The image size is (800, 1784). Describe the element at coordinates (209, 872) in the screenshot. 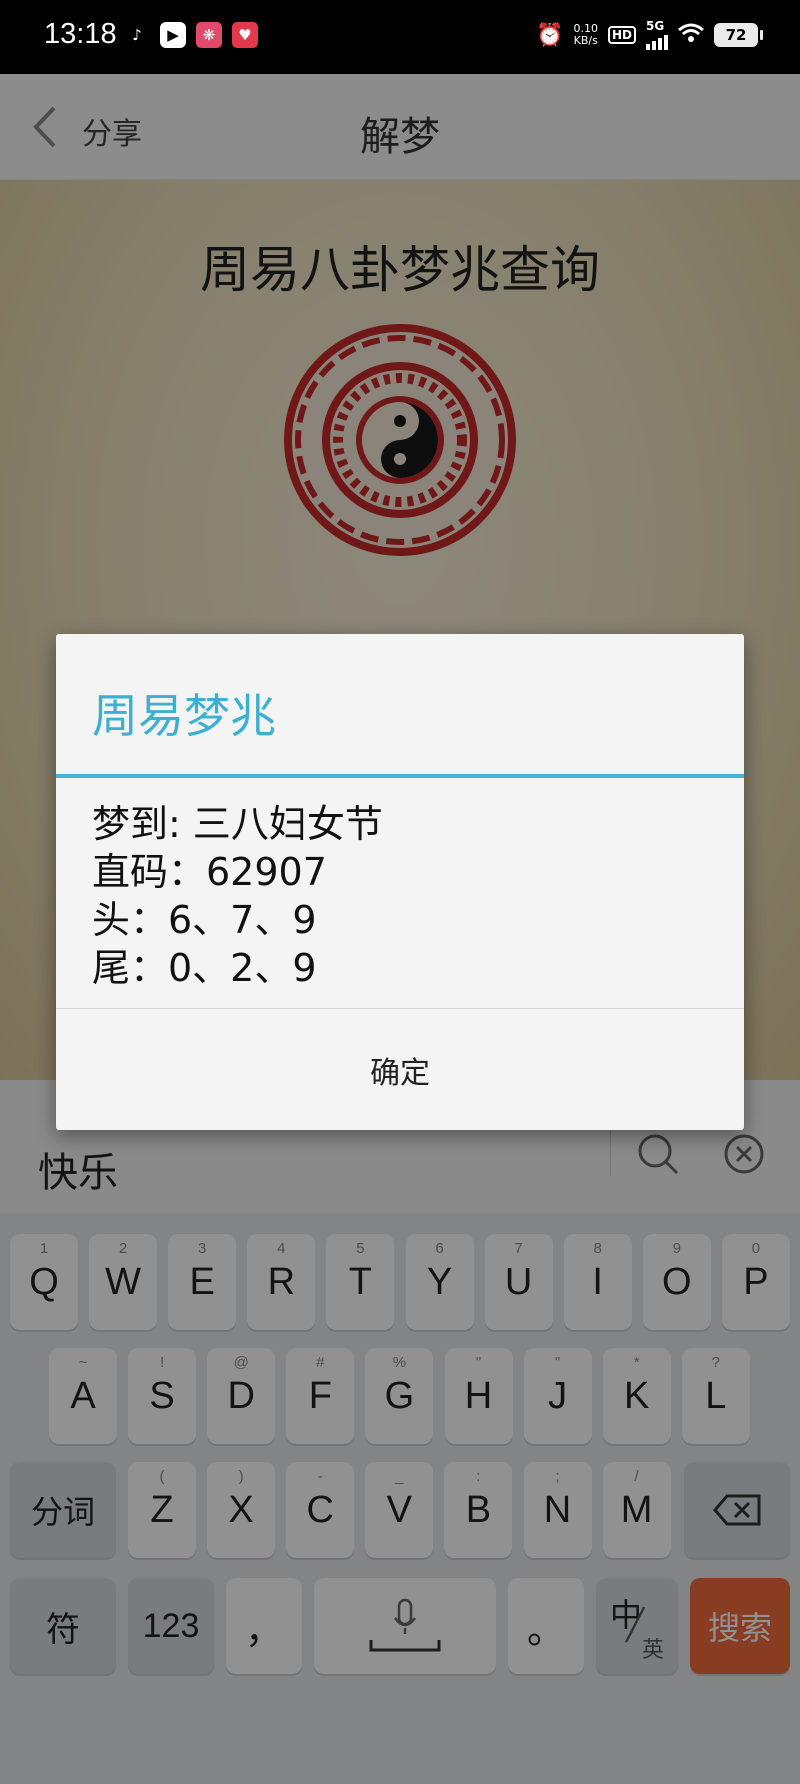

I see `dialog-line: 直码：62907` at that location.